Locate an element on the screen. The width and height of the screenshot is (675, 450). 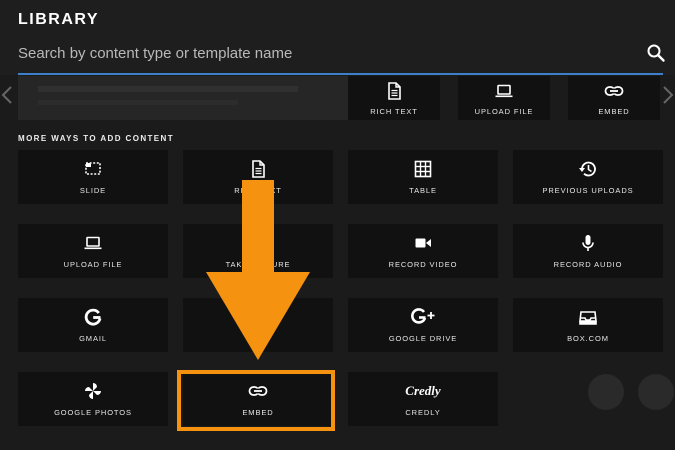
table-tile: TABLE is located at coordinates (423, 177).